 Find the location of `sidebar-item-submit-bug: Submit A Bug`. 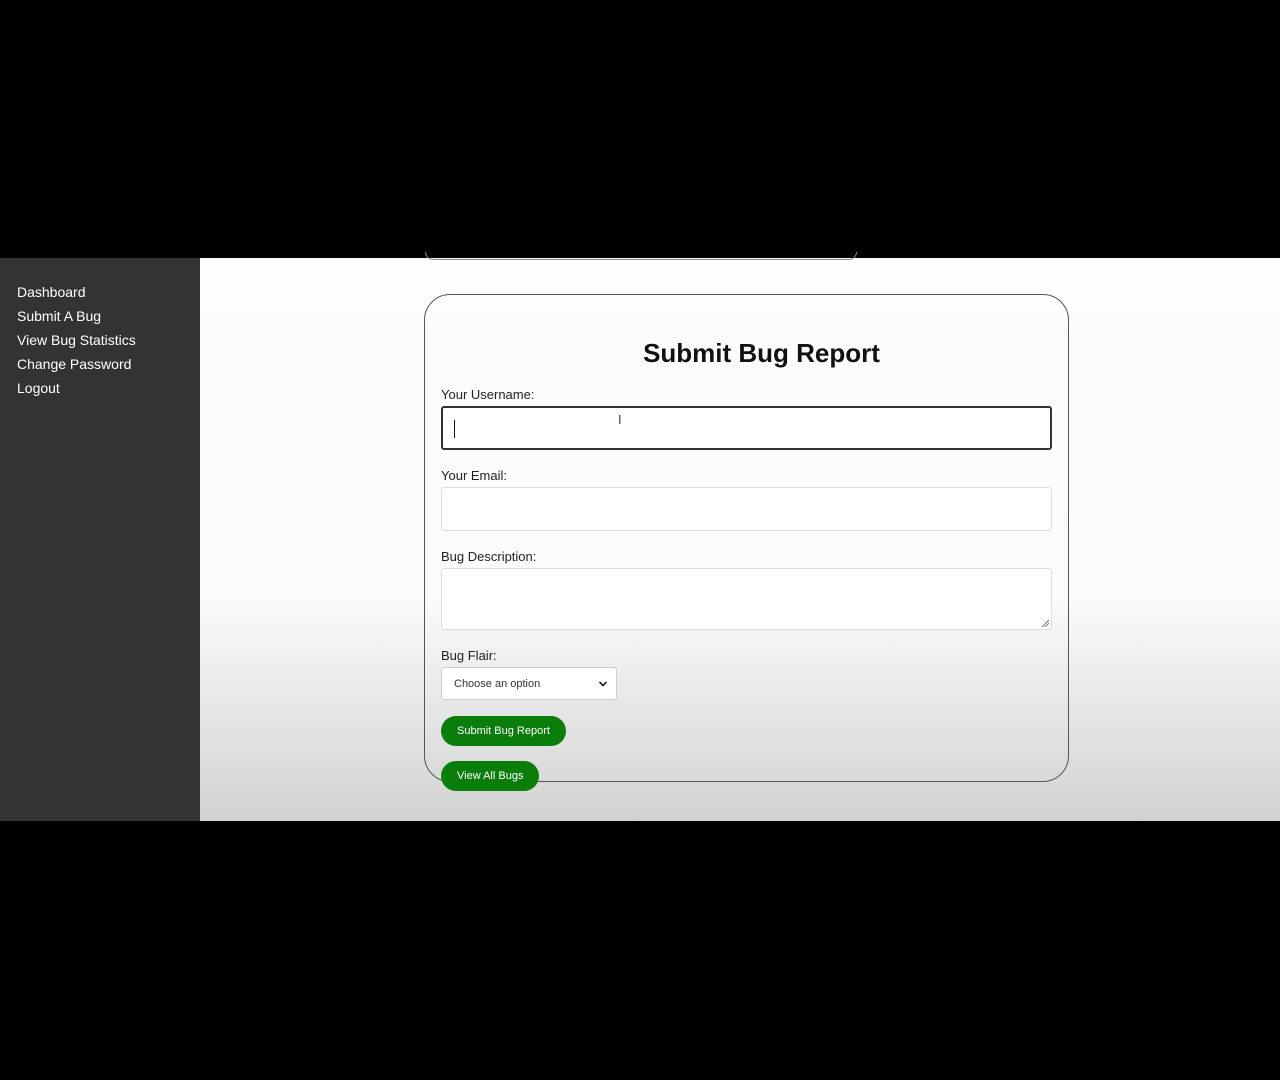

sidebar-item-submit-bug: Submit A Bug is located at coordinates (100, 316).